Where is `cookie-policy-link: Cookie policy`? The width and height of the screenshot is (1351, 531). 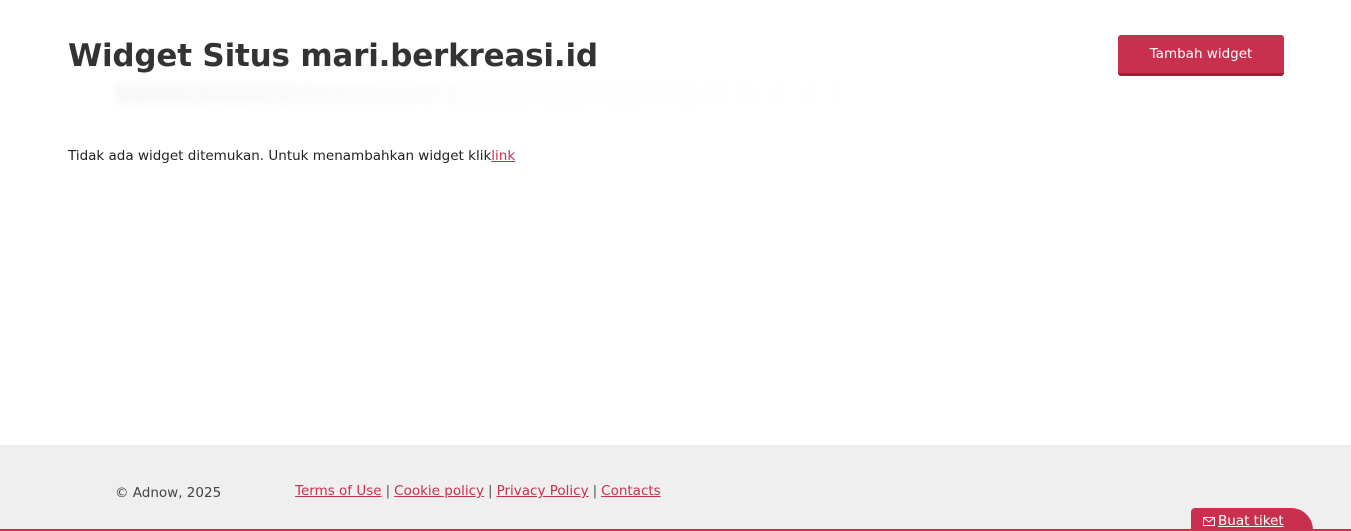 cookie-policy-link: Cookie policy is located at coordinates (439, 491).